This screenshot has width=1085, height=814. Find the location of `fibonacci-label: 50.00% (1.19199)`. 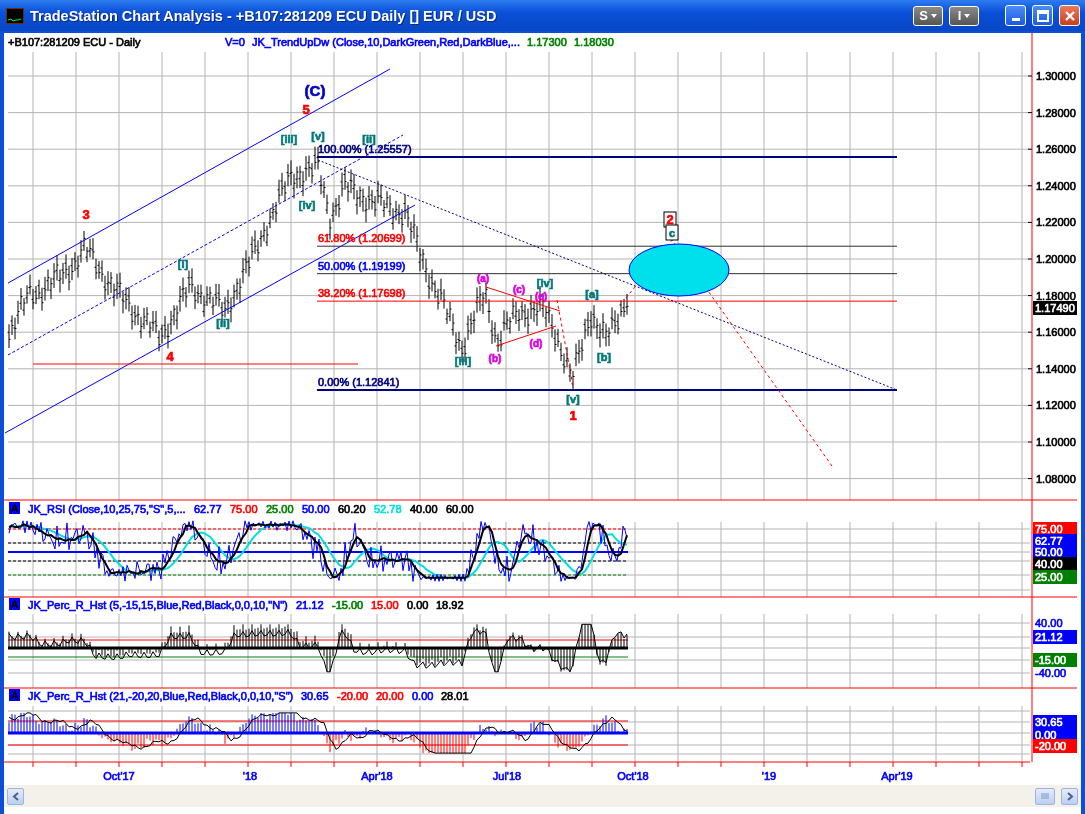

fibonacci-label: 50.00% (1.19199) is located at coordinates (362, 266).